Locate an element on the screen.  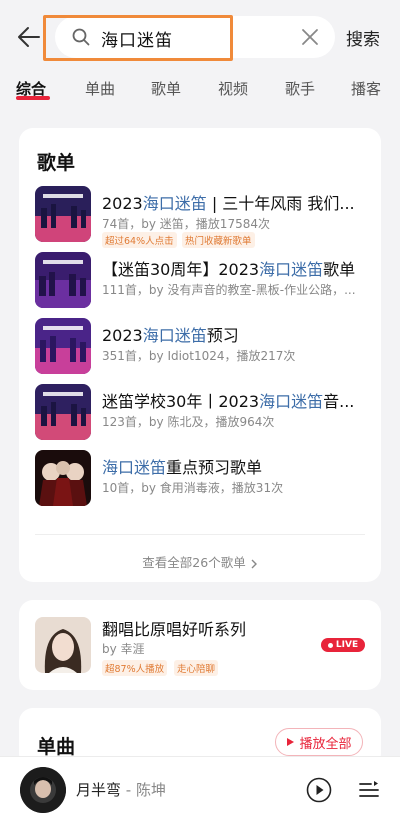
live-dot-icon is located at coordinates (330, 645).